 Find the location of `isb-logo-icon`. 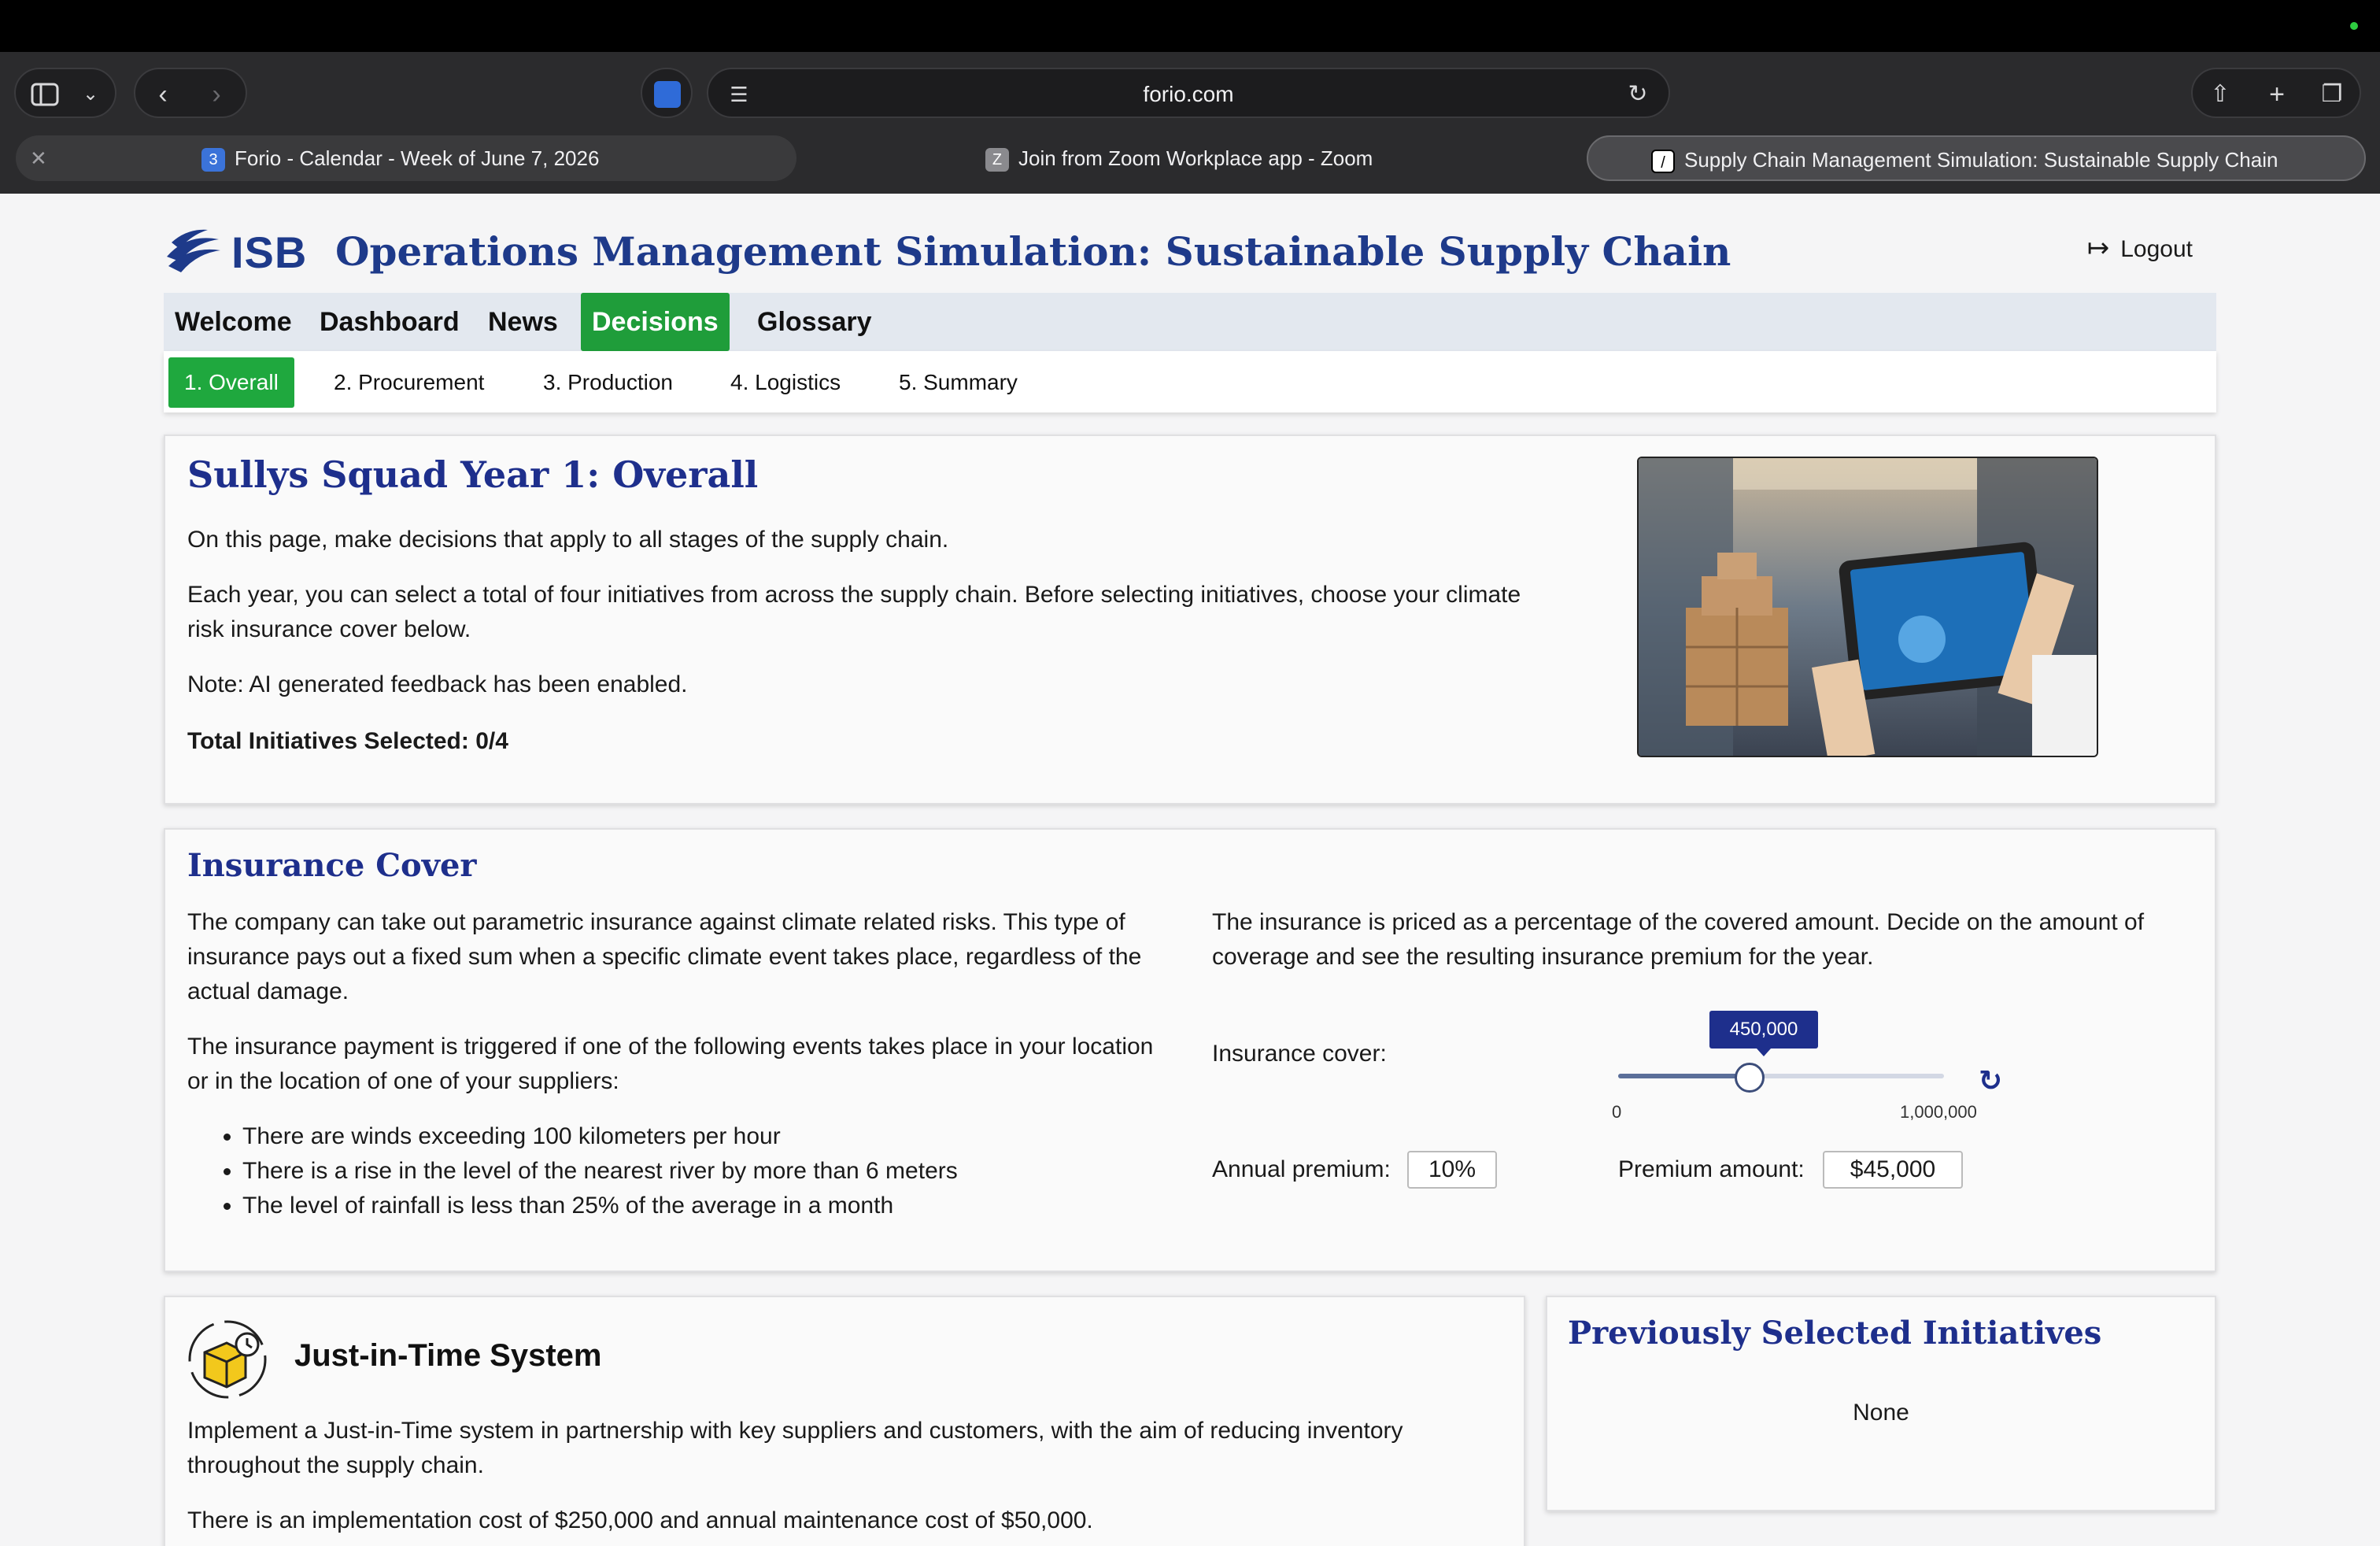

isb-logo-icon is located at coordinates (193, 250).